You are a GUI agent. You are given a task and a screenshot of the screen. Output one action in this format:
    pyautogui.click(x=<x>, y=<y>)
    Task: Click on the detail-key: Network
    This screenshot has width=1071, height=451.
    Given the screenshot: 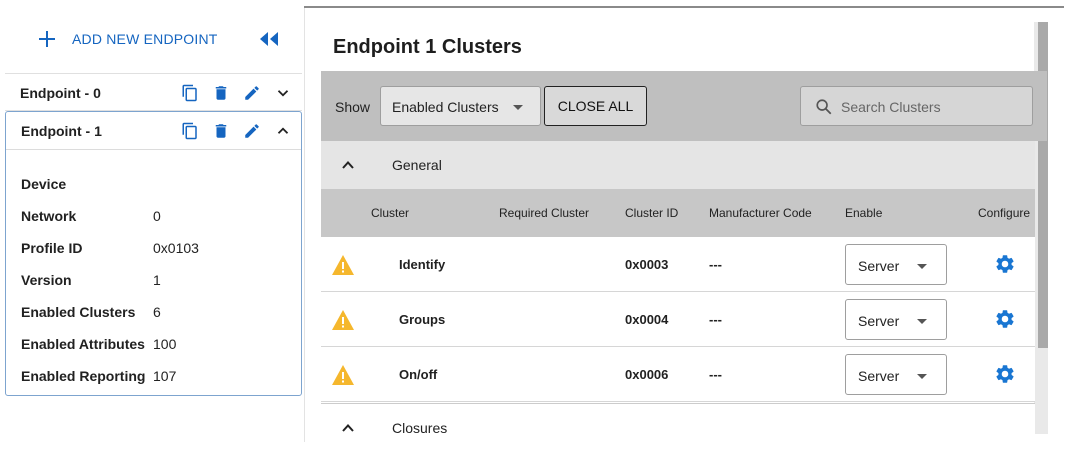 What is the action you would take?
    pyautogui.click(x=49, y=216)
    